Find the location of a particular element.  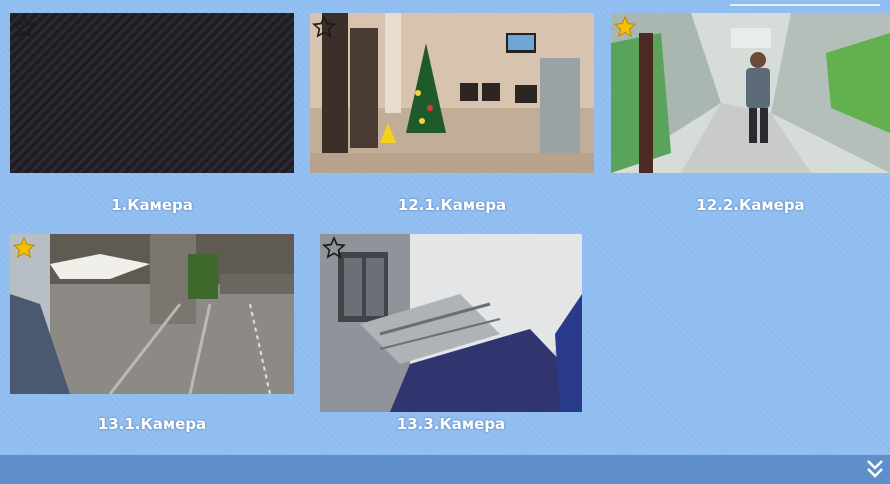

camera-label: 13.1.Камера is located at coordinates (152, 424).